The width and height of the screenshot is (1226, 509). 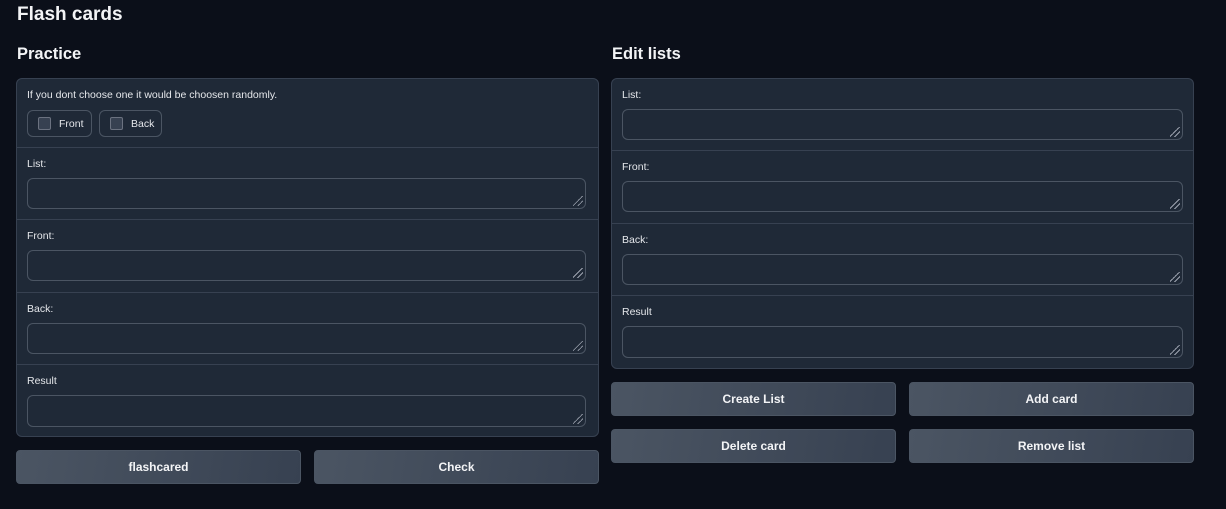 What do you see at coordinates (753, 446) in the screenshot?
I see `delete-card-button: Delete card` at bounding box center [753, 446].